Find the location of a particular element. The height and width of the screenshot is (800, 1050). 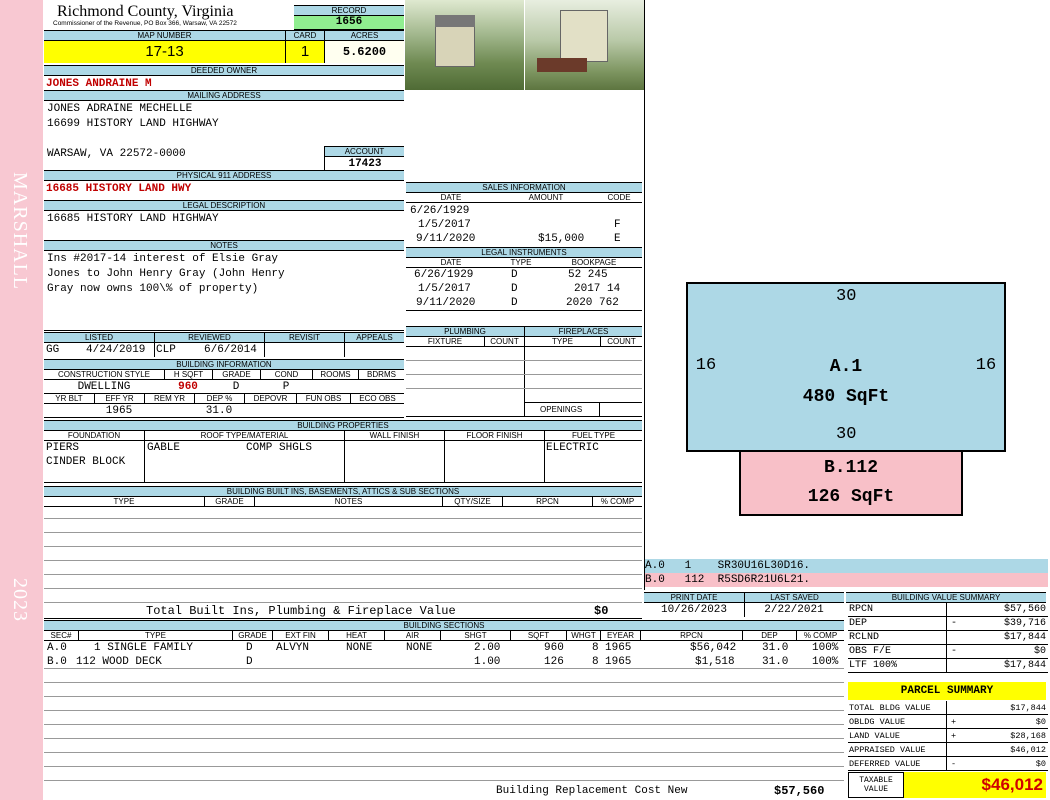

legal-description: 16685 HISTORY LAND HIGHWAY is located at coordinates (133, 219).